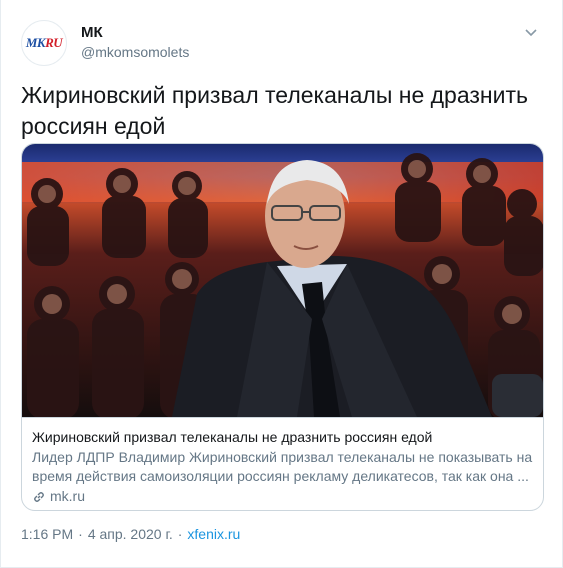  I want to click on tweet-footer: 1:16 PM · 4 апр. 2020 г. · xfenix.ru, so click(130, 534).